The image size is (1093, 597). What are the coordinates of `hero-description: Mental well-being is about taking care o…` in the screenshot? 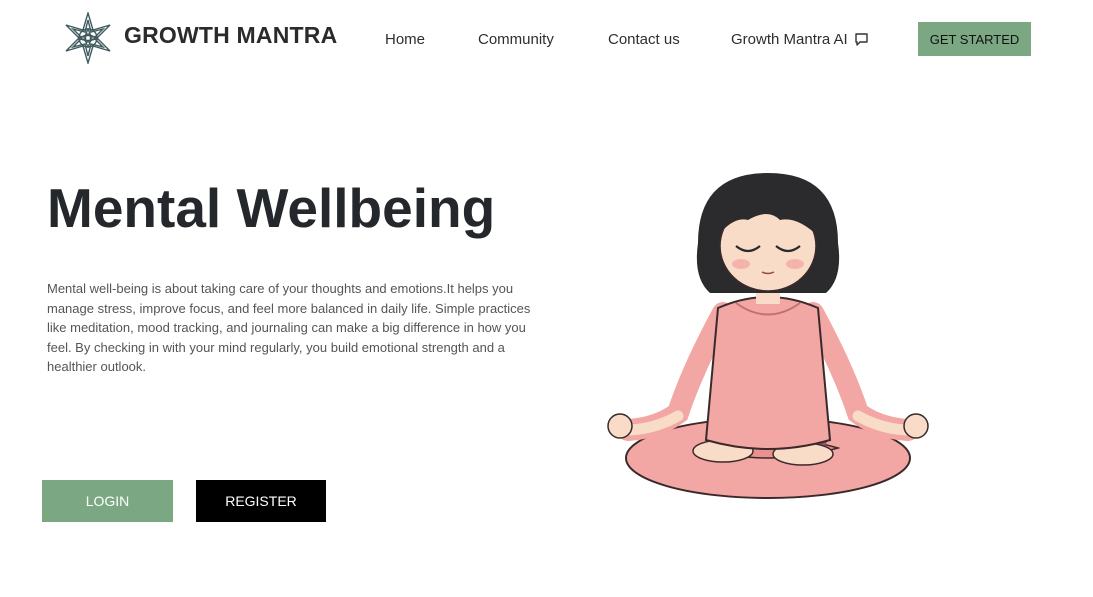 It's located at (289, 327).